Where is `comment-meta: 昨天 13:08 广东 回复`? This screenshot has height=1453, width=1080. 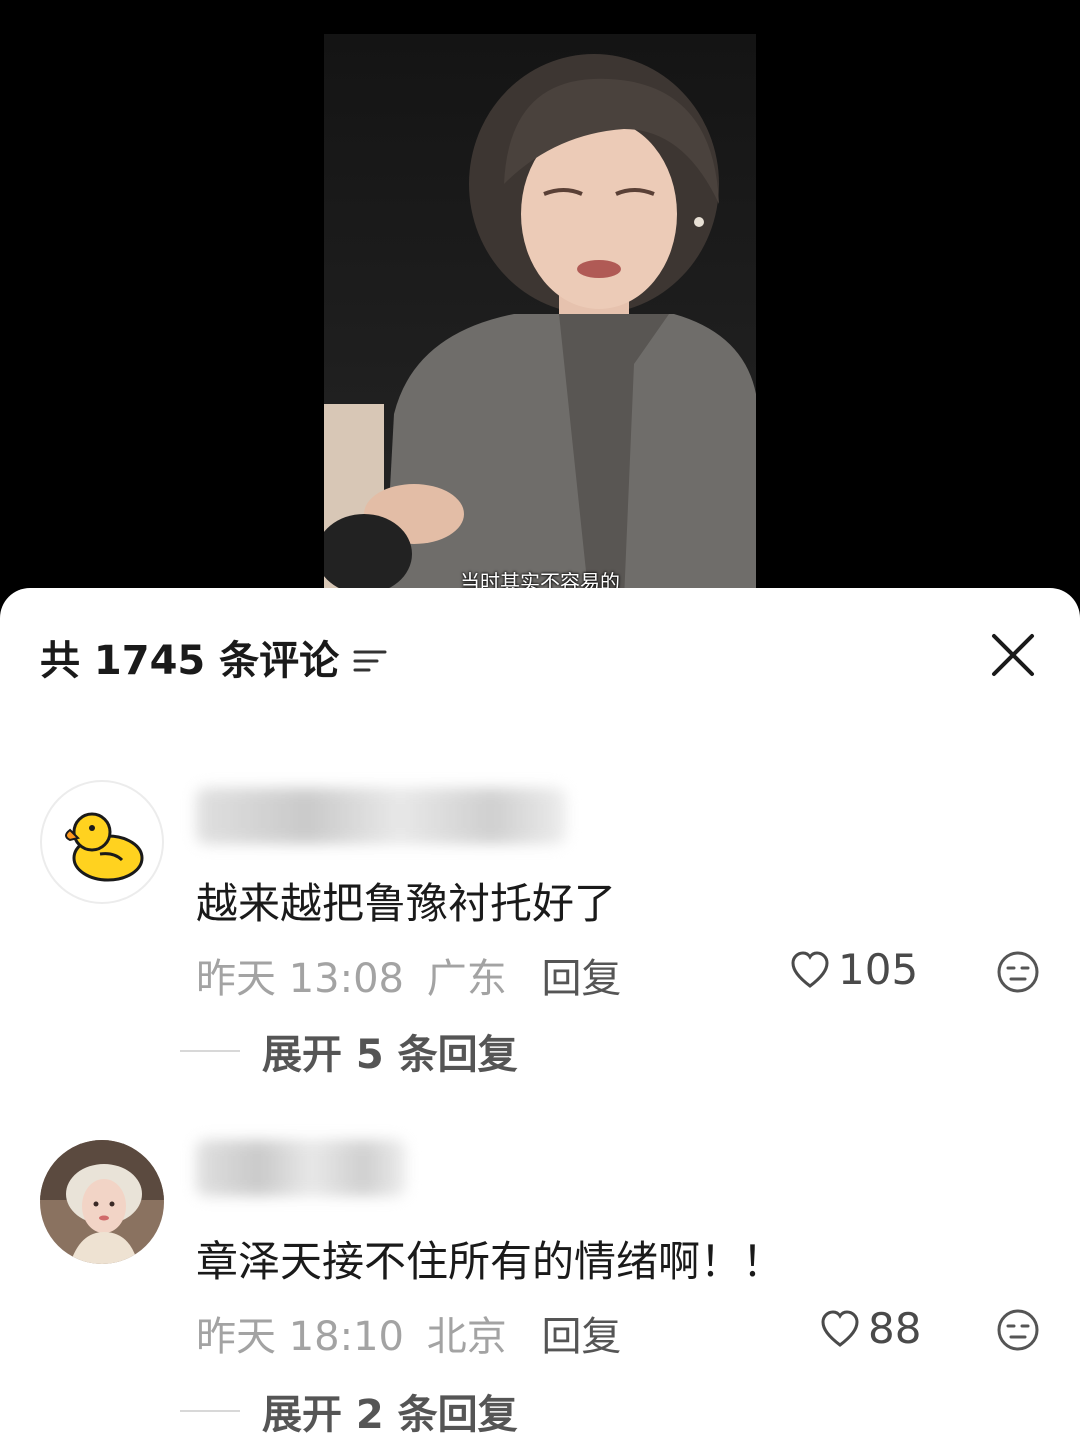 comment-meta: 昨天 13:08 广东 回复 is located at coordinates (408, 975).